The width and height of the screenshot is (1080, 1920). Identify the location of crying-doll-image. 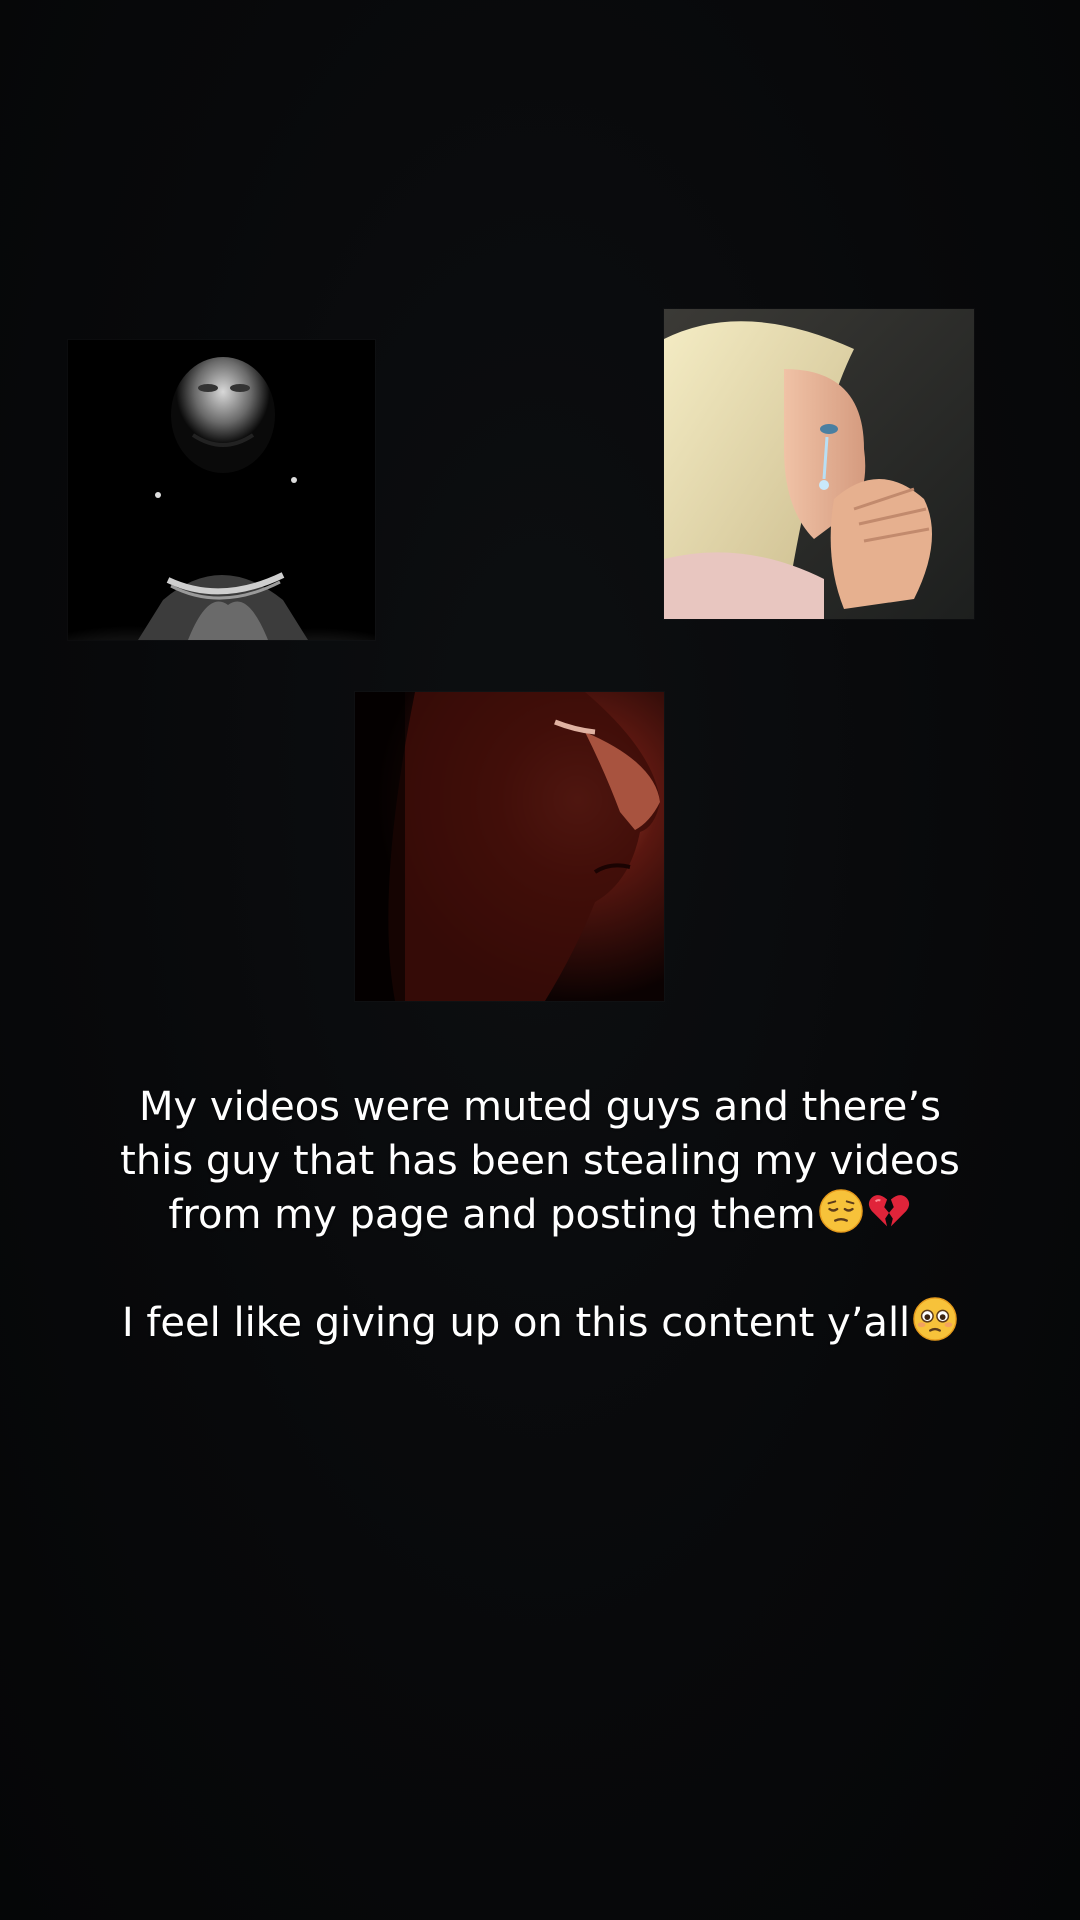
(819, 464).